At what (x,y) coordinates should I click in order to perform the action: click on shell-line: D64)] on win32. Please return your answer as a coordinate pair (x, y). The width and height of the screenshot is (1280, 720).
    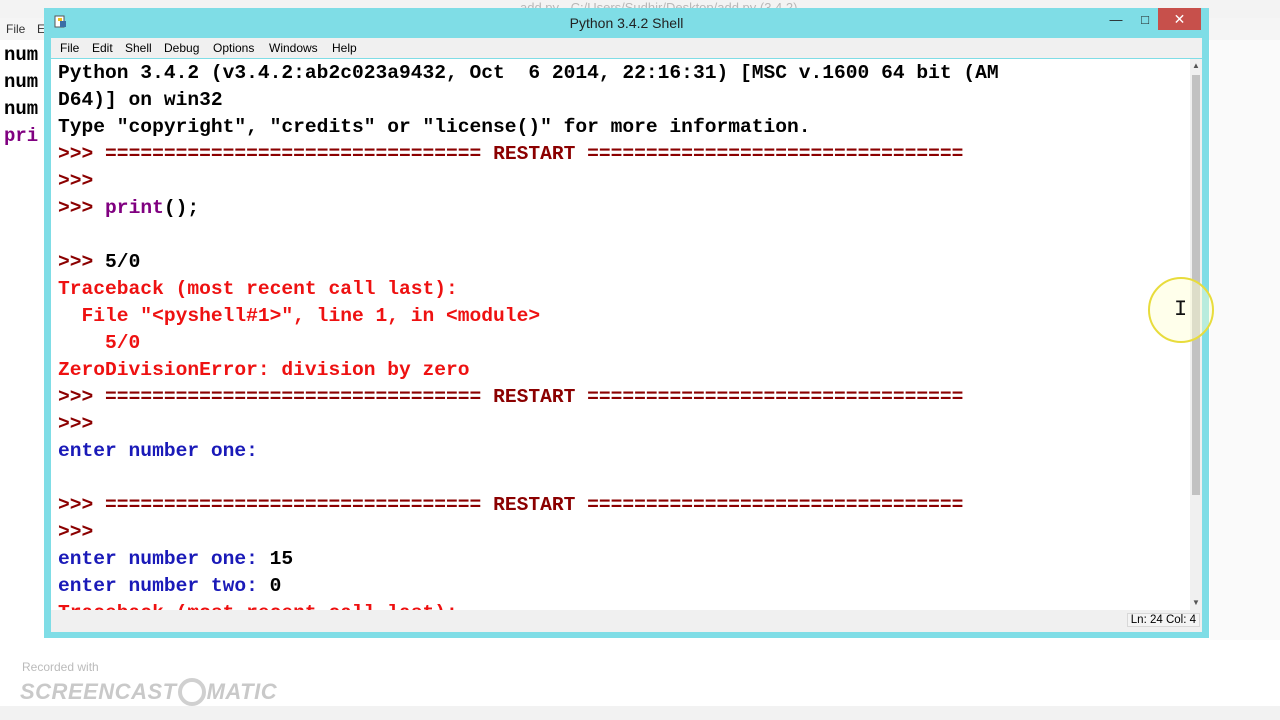
    Looking at the image, I should click on (140, 100).